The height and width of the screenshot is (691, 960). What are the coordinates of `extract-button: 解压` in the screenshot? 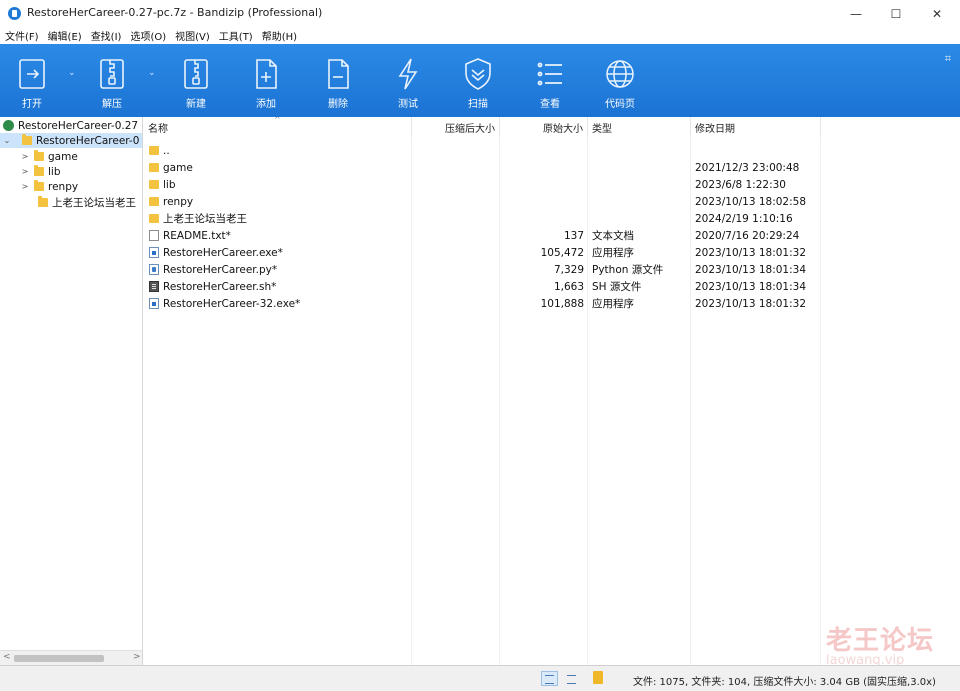 It's located at (112, 80).